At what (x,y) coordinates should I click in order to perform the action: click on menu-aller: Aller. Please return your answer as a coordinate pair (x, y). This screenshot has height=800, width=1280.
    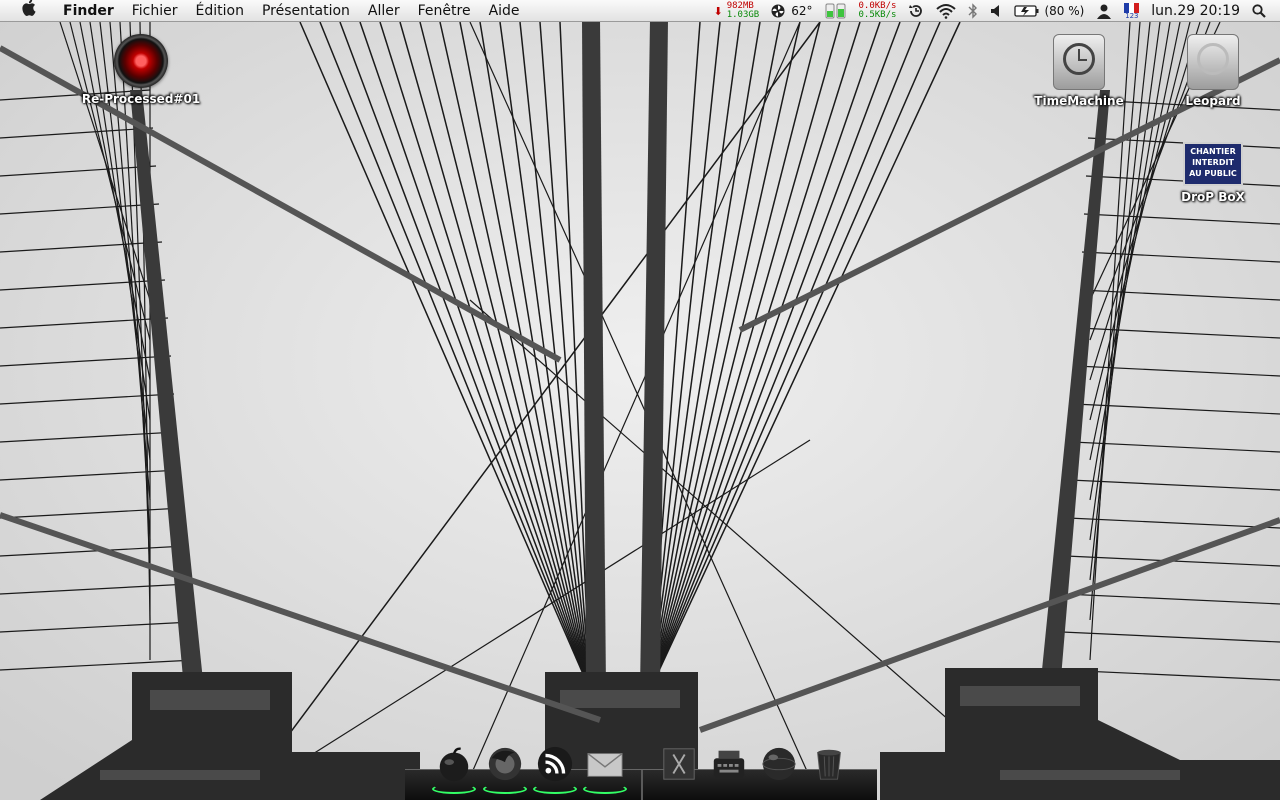
    Looking at the image, I should click on (384, 11).